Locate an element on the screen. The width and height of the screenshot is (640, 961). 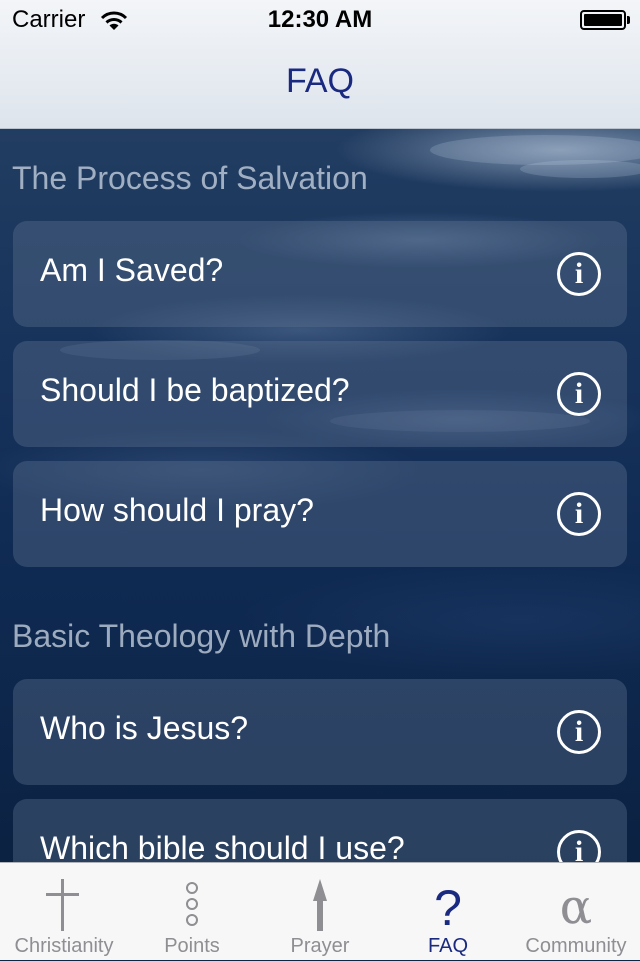
tab-label: Community is located at coordinates (576, 946).